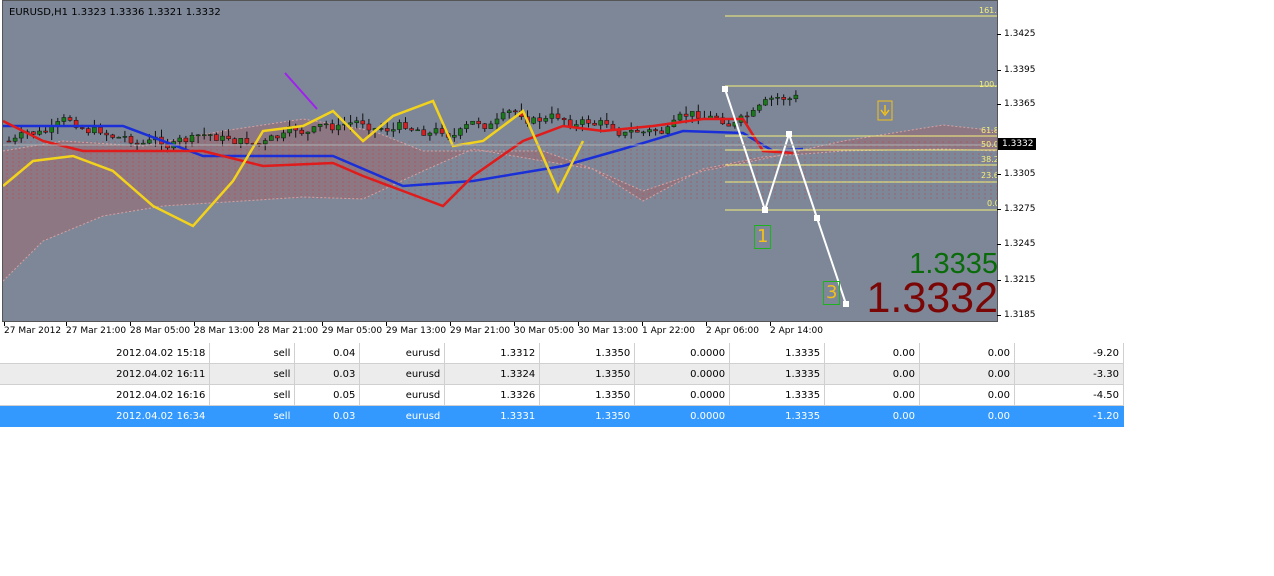 The width and height of the screenshot is (1274, 576). Describe the element at coordinates (492, 416) in the screenshot. I see `order-open-price: 1.3331` at that location.